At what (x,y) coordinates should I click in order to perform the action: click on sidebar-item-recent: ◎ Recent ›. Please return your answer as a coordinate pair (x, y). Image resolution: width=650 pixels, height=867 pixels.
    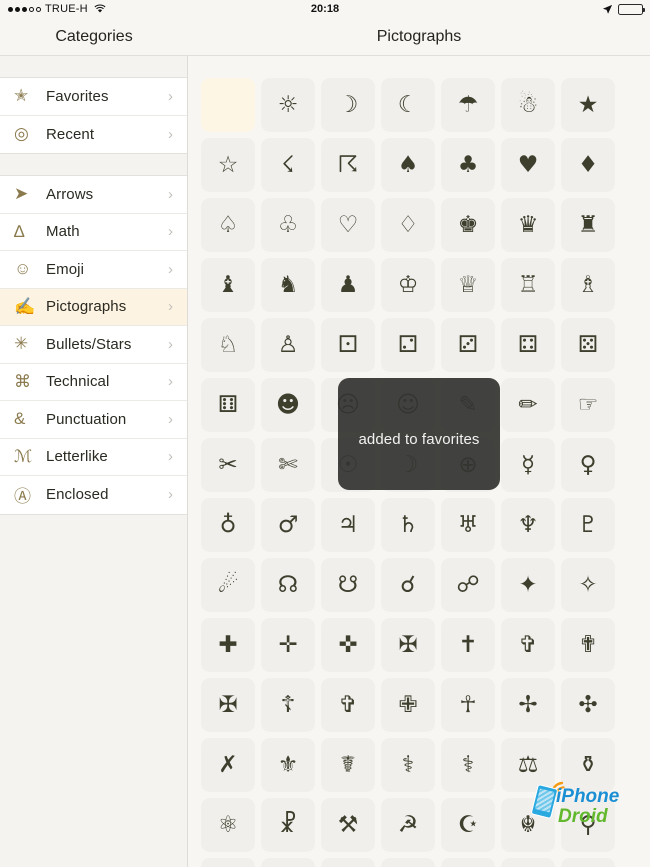
    Looking at the image, I should click on (93, 134).